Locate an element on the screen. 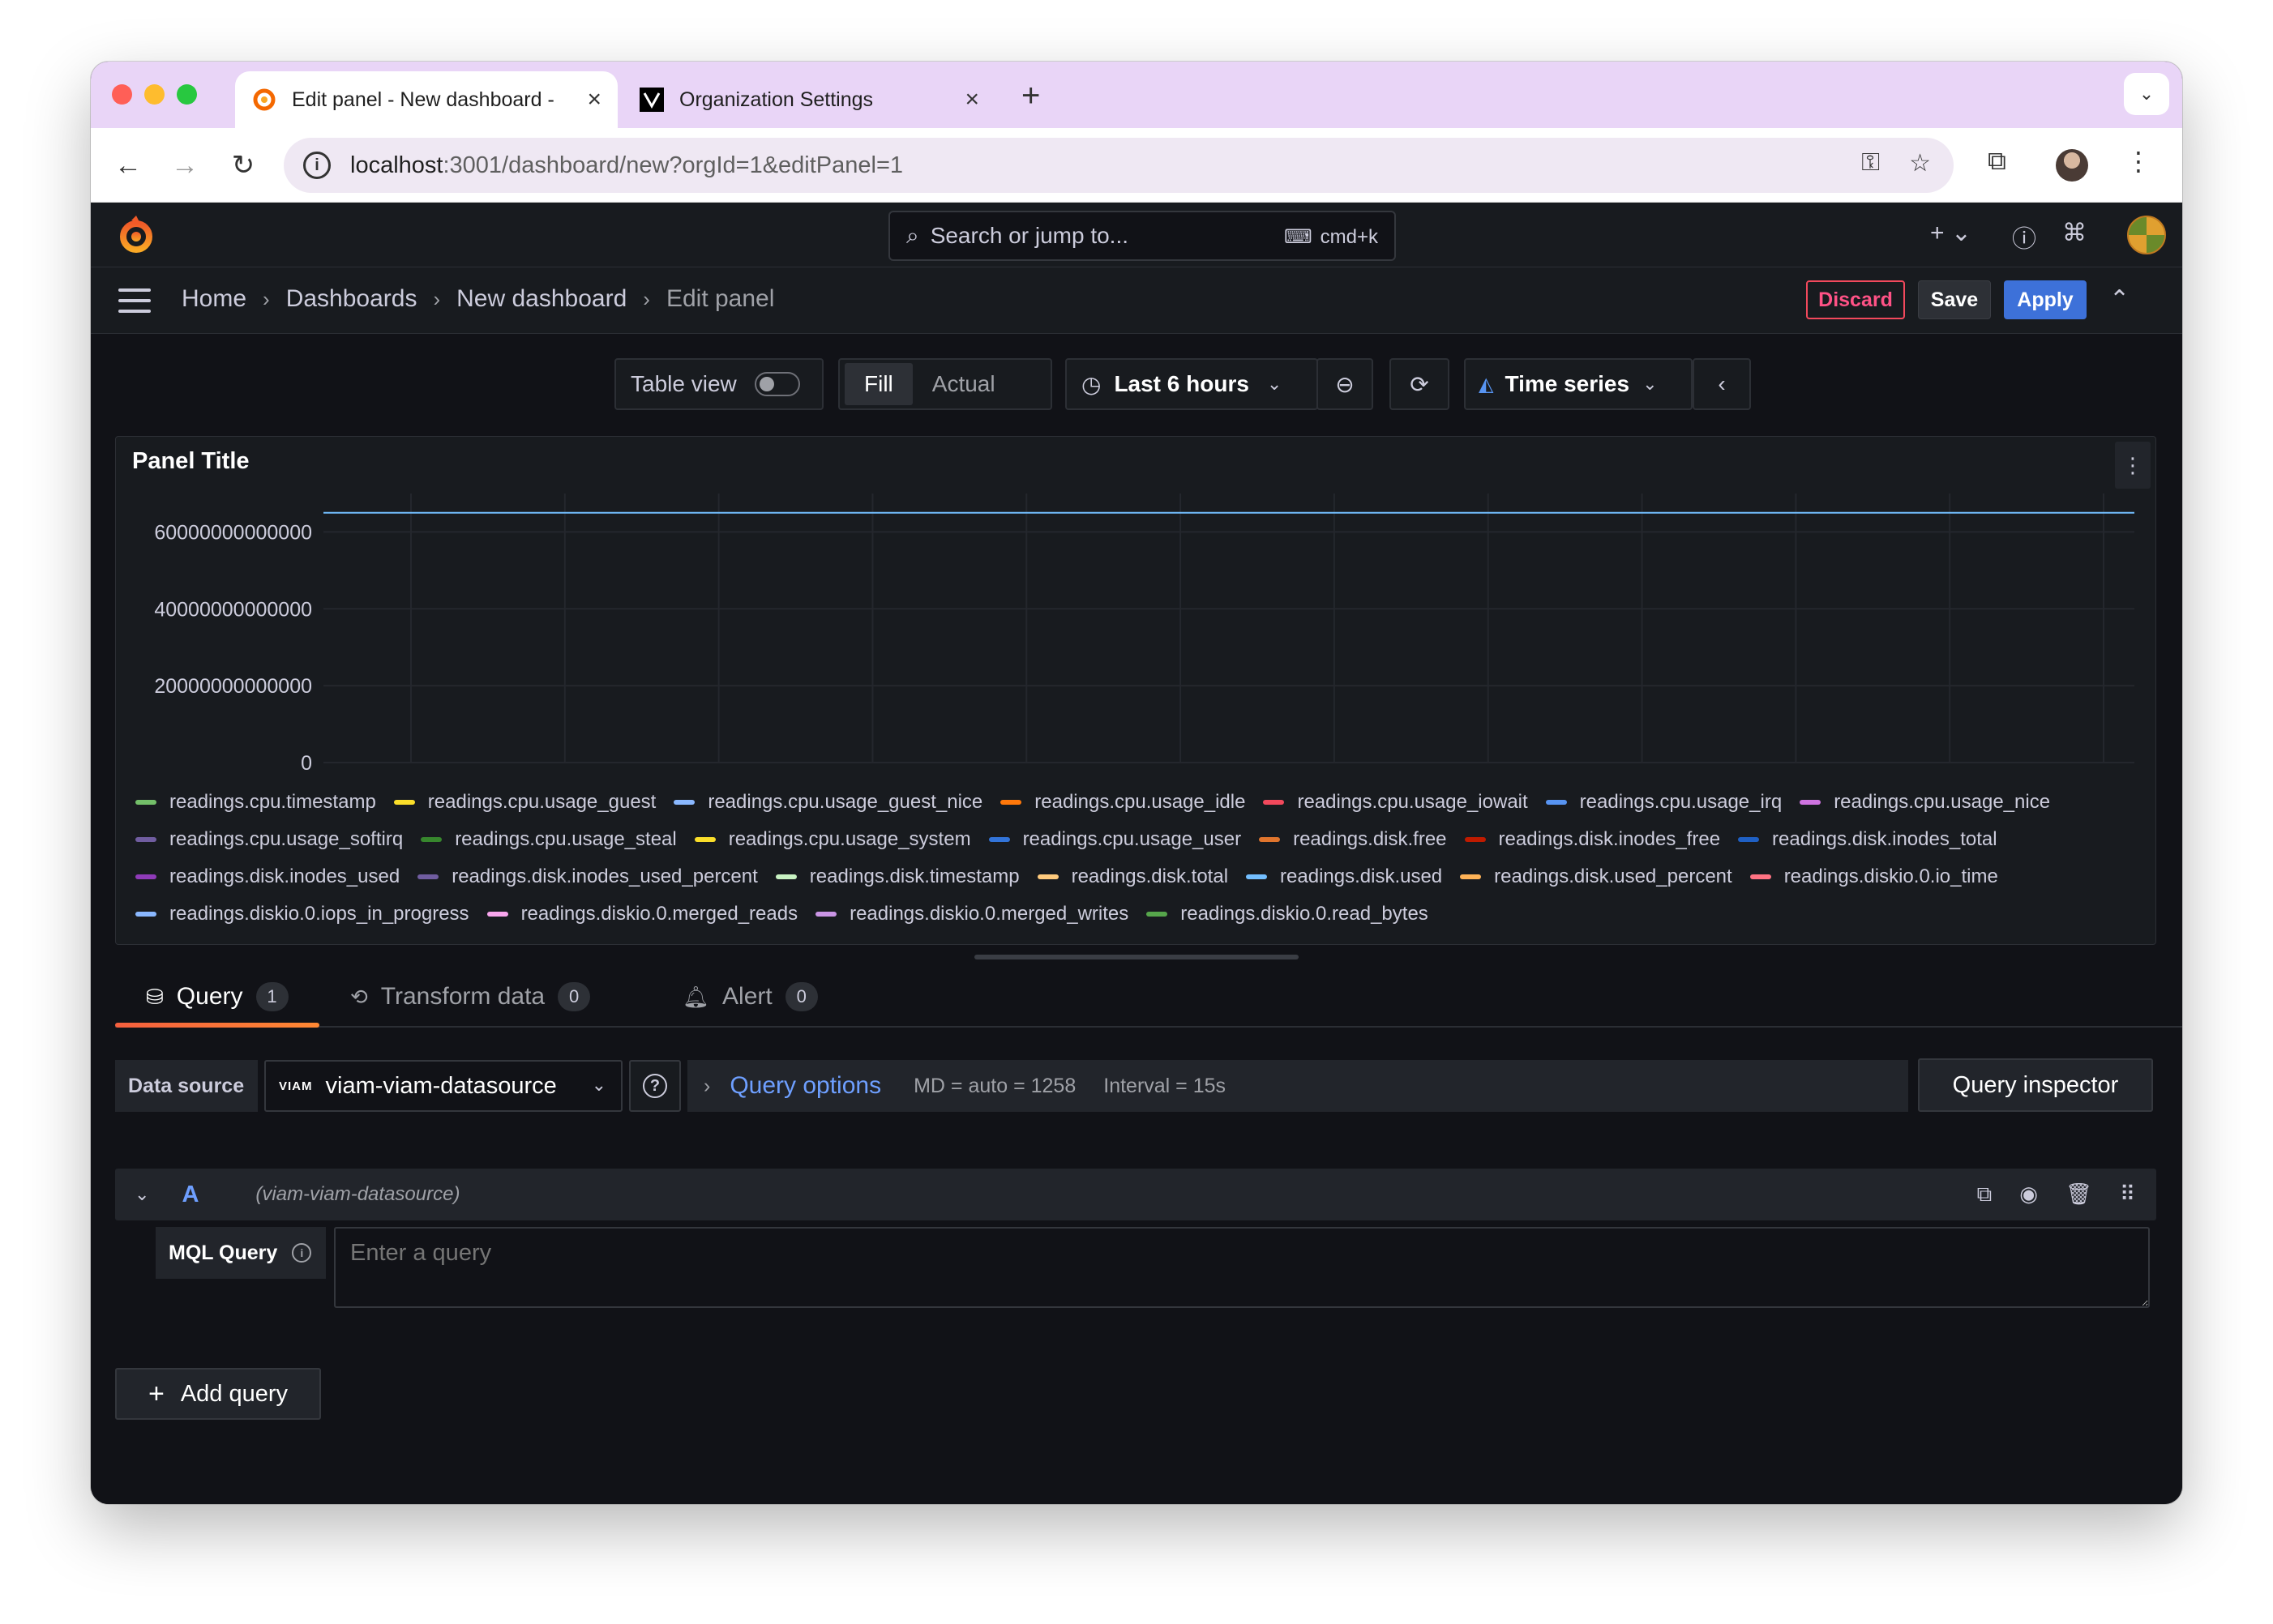 This screenshot has width=2273, height=1624. legend-item: readings.diskio.0.merged_reads is located at coordinates (642, 914).